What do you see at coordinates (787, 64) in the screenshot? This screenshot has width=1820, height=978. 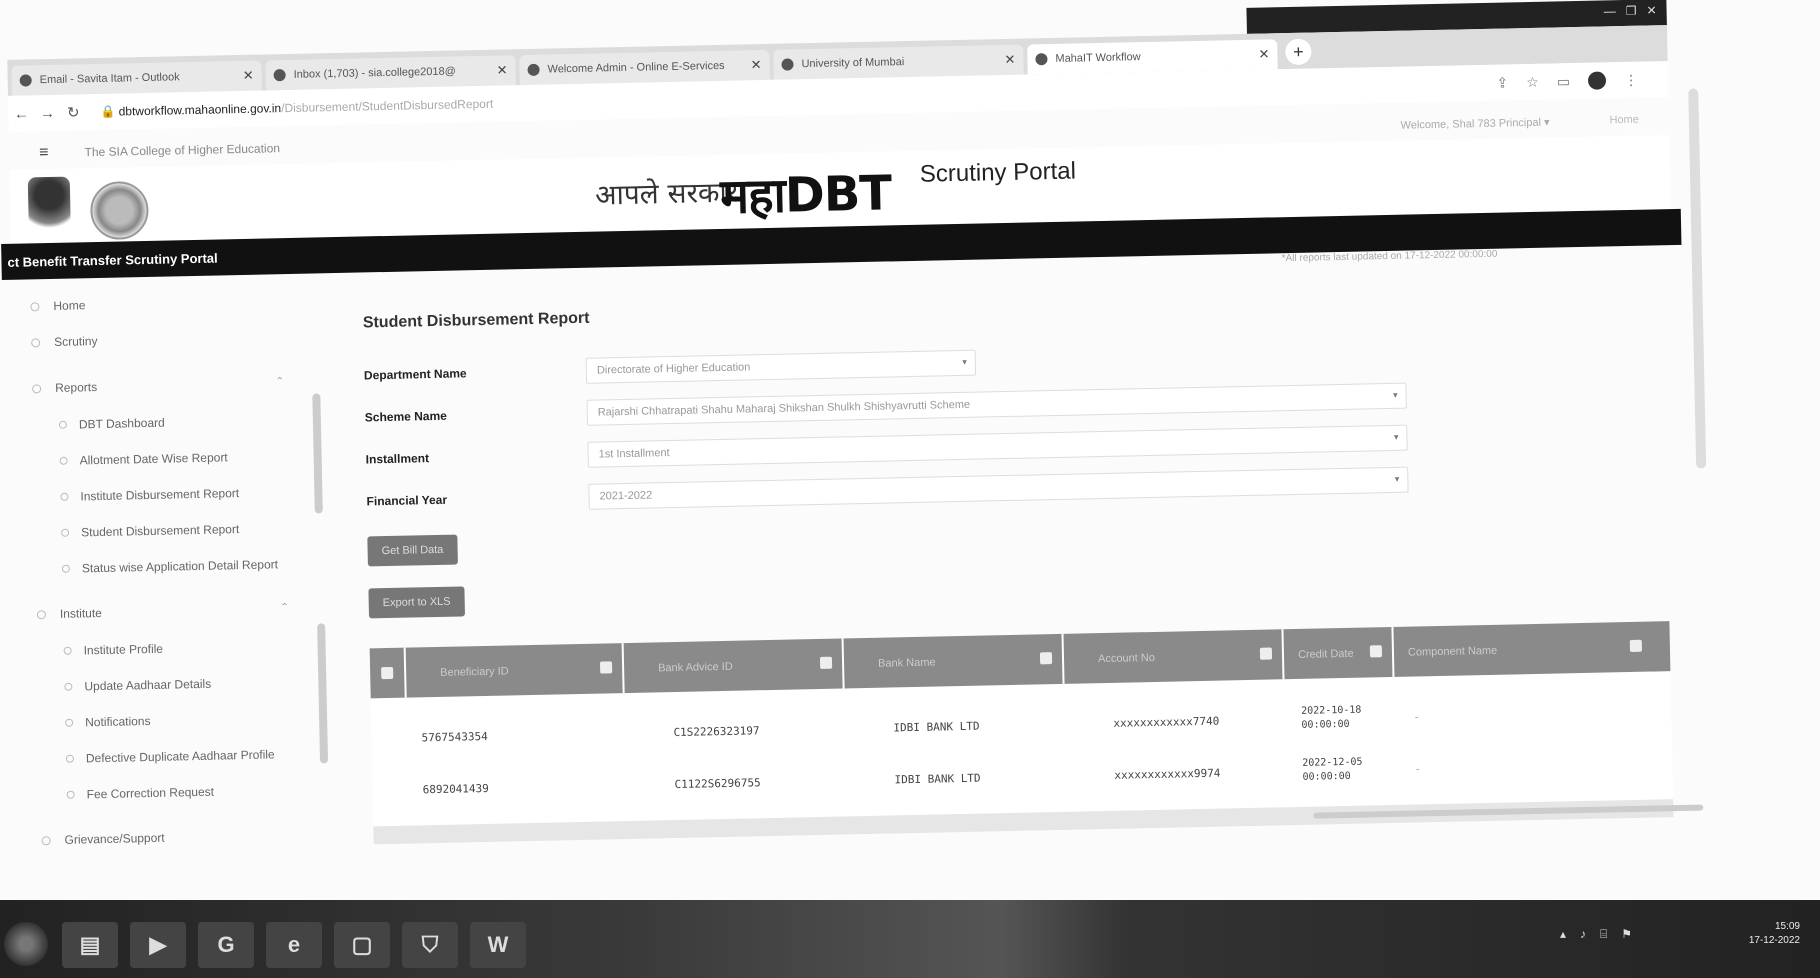 I see `globe-icon` at bounding box center [787, 64].